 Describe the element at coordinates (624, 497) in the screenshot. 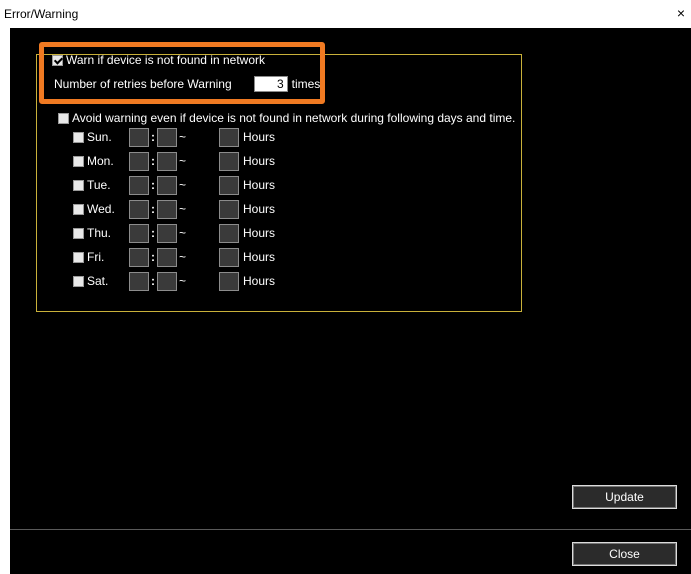

I see `update-button: Update` at that location.